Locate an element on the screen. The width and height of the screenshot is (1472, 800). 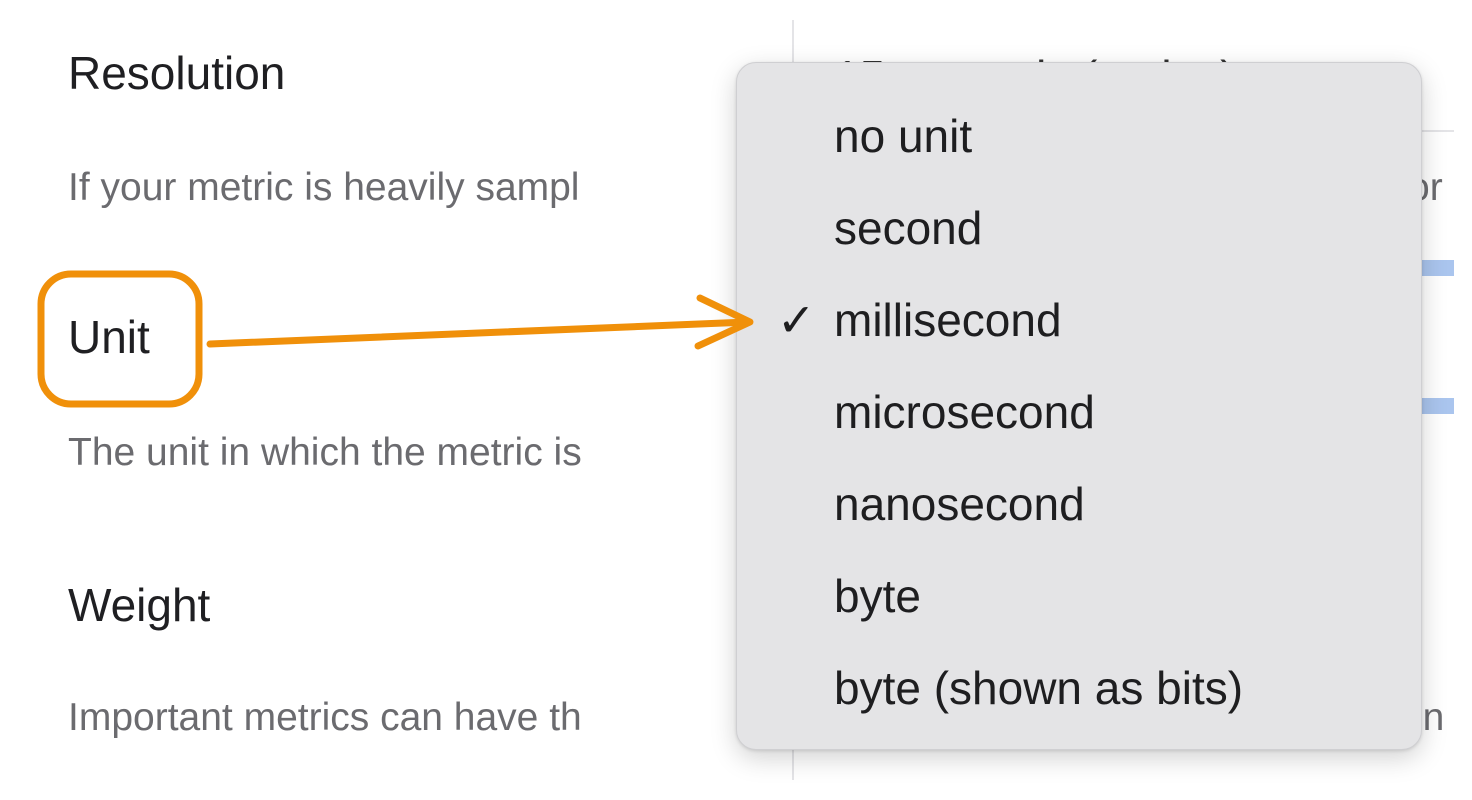
menu-item-byte-shown-as-bits: byte (shown as bits) is located at coordinates (1038, 688).